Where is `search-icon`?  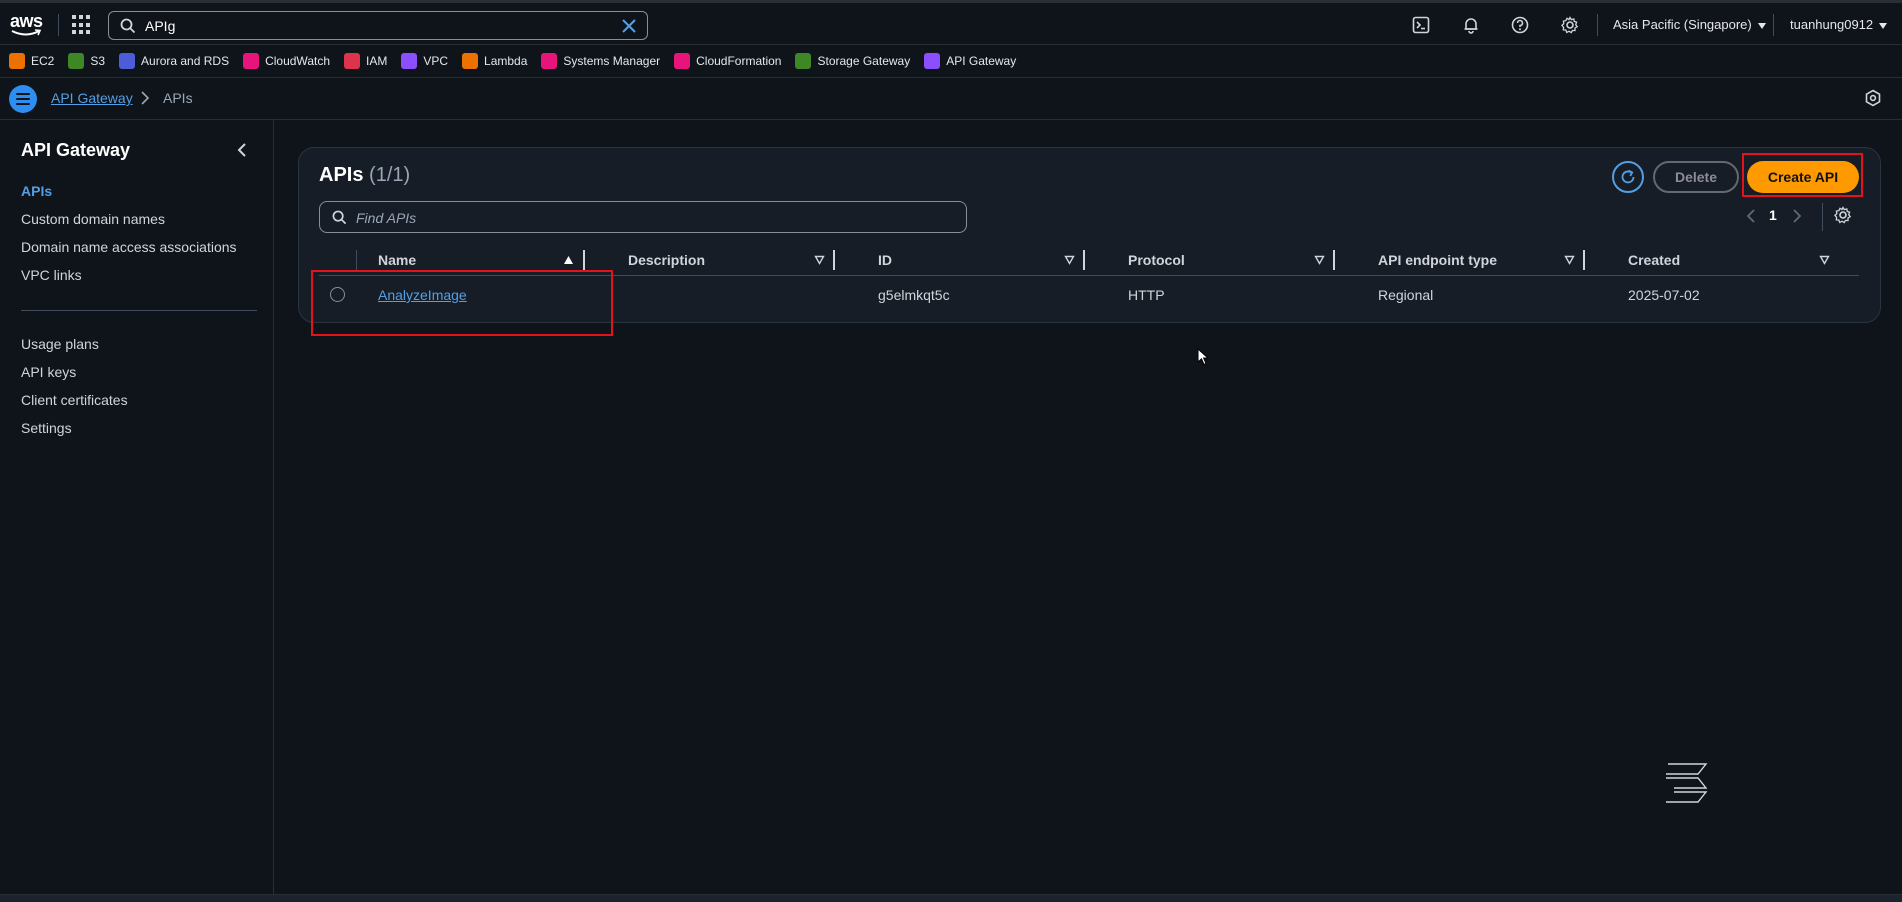
search-icon is located at coordinates (128, 26).